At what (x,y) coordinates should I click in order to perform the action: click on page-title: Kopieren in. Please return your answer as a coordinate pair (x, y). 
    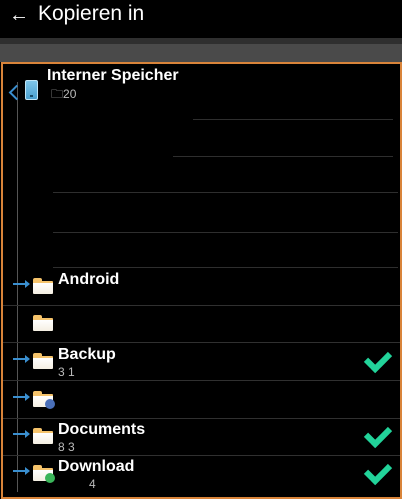
    Looking at the image, I should click on (91, 13).